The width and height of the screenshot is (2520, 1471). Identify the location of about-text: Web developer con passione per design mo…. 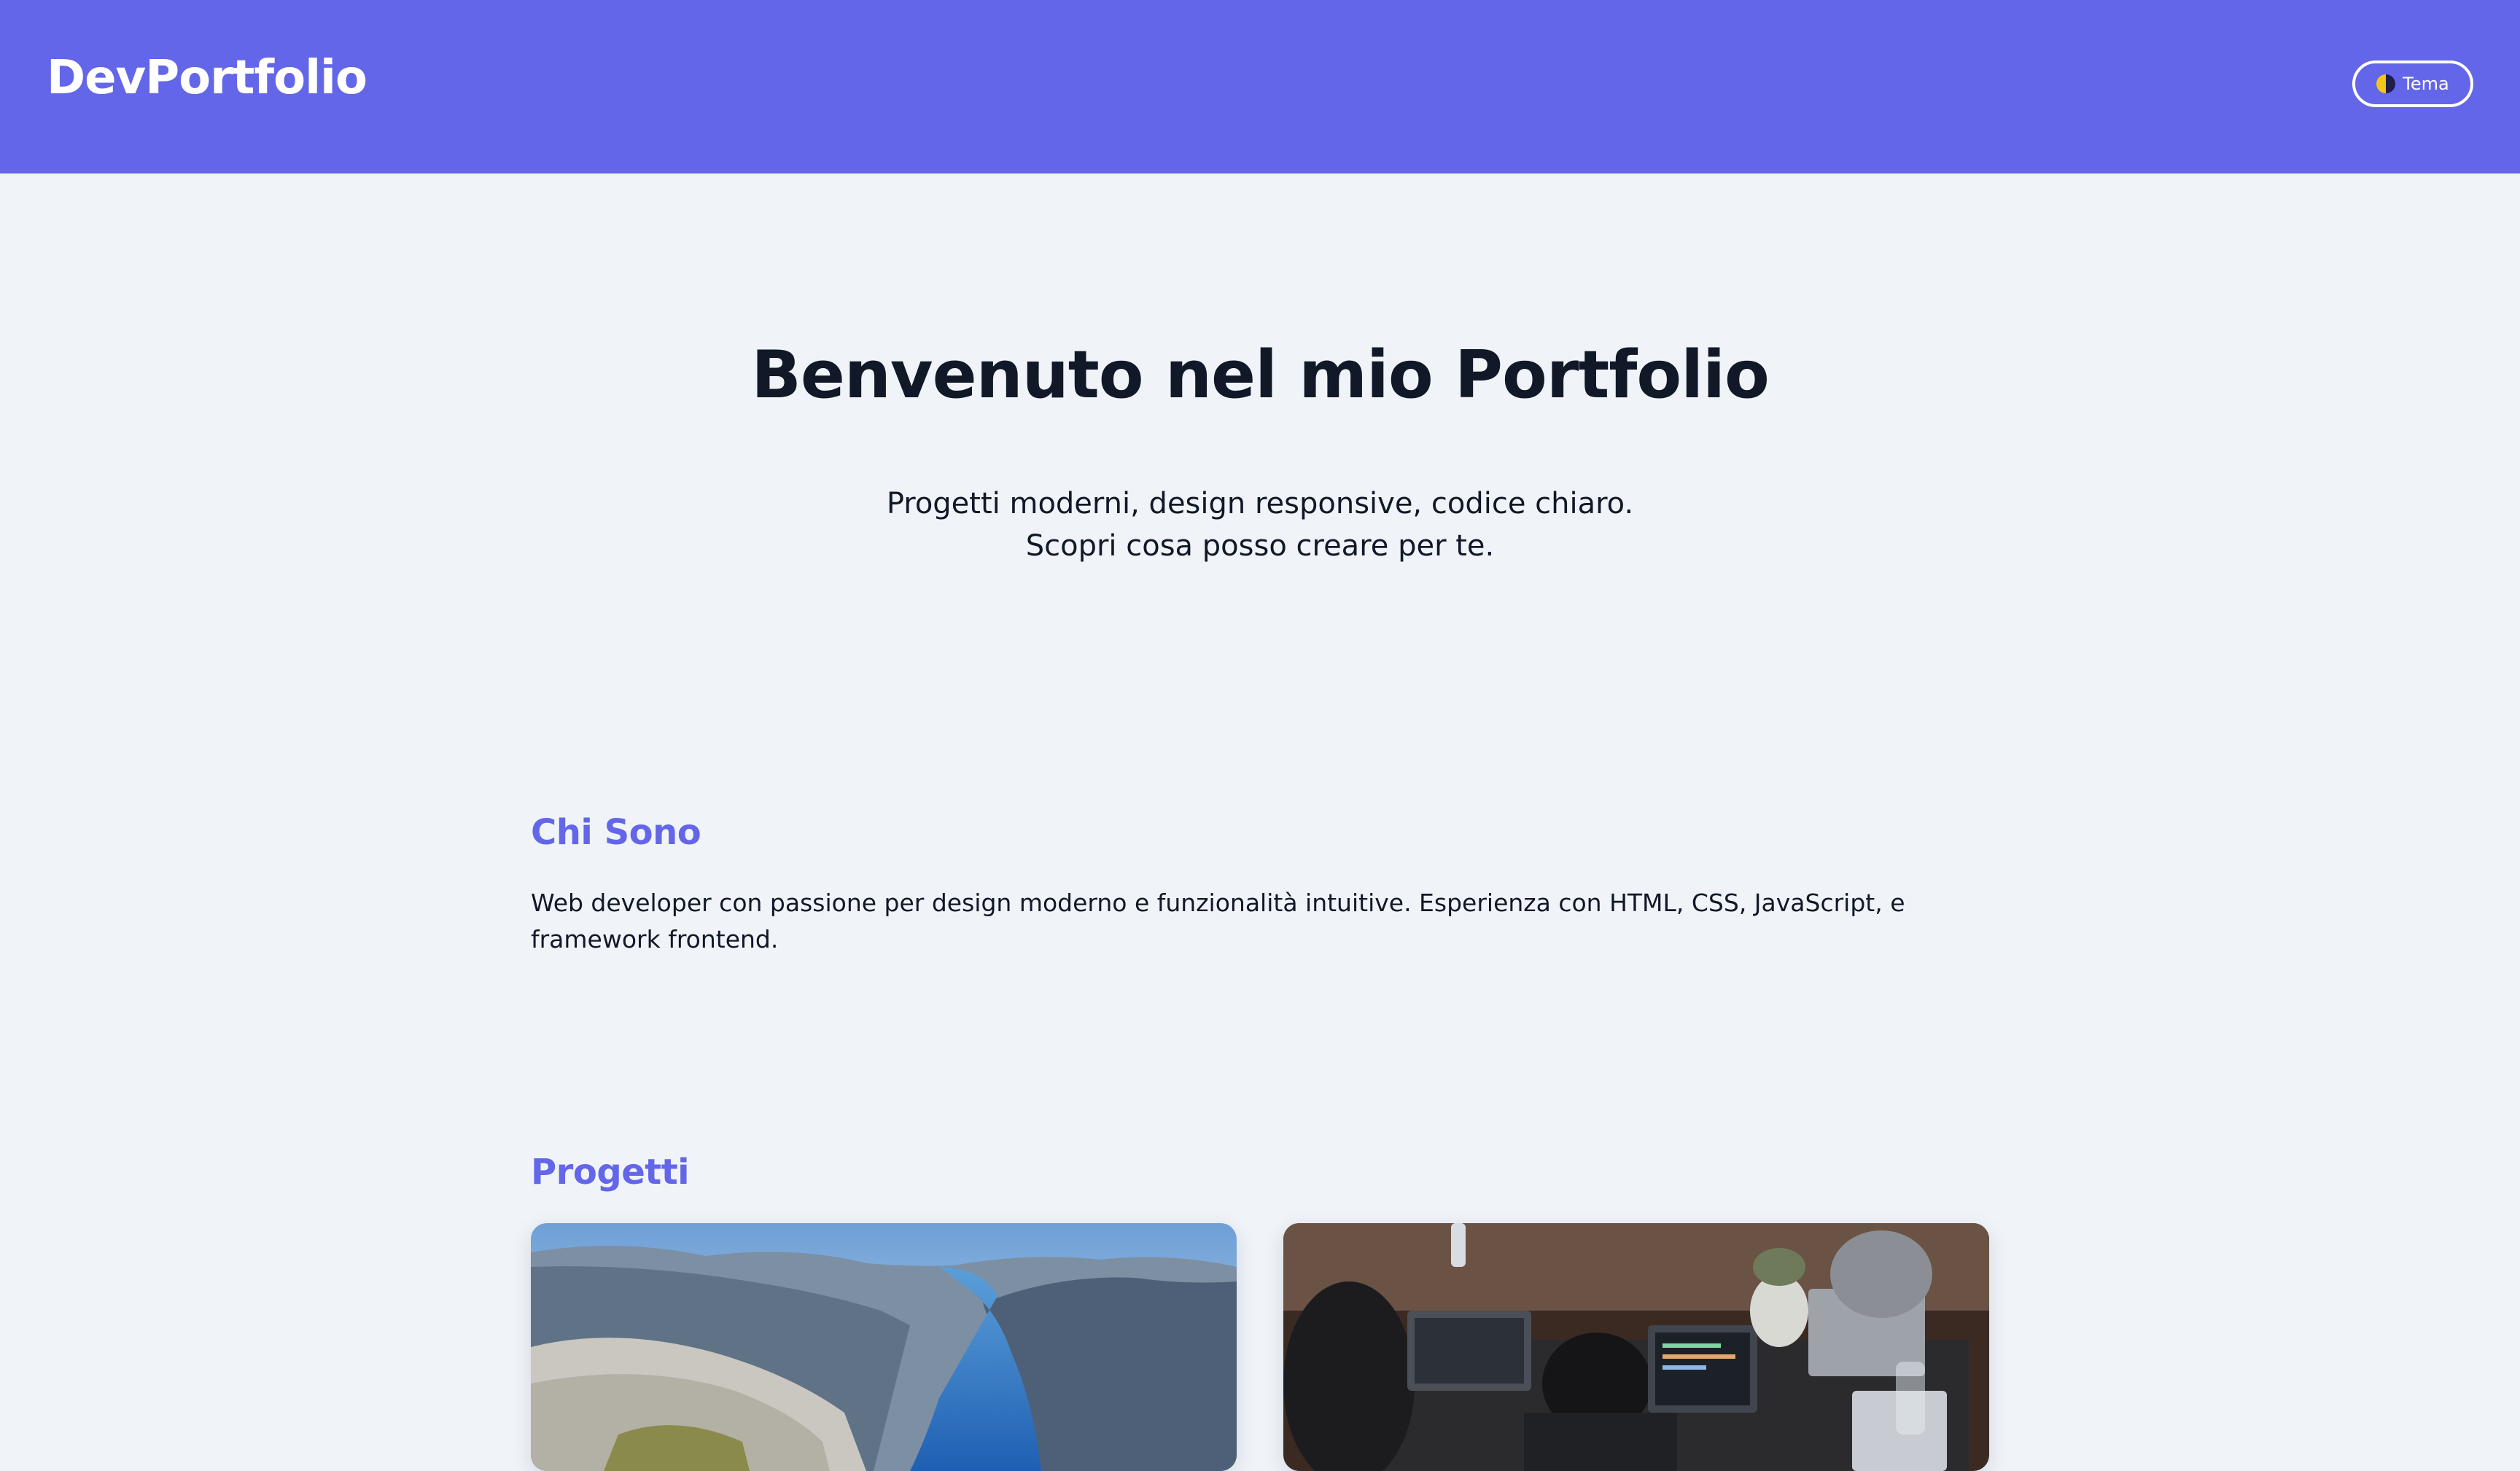
(1218, 921).